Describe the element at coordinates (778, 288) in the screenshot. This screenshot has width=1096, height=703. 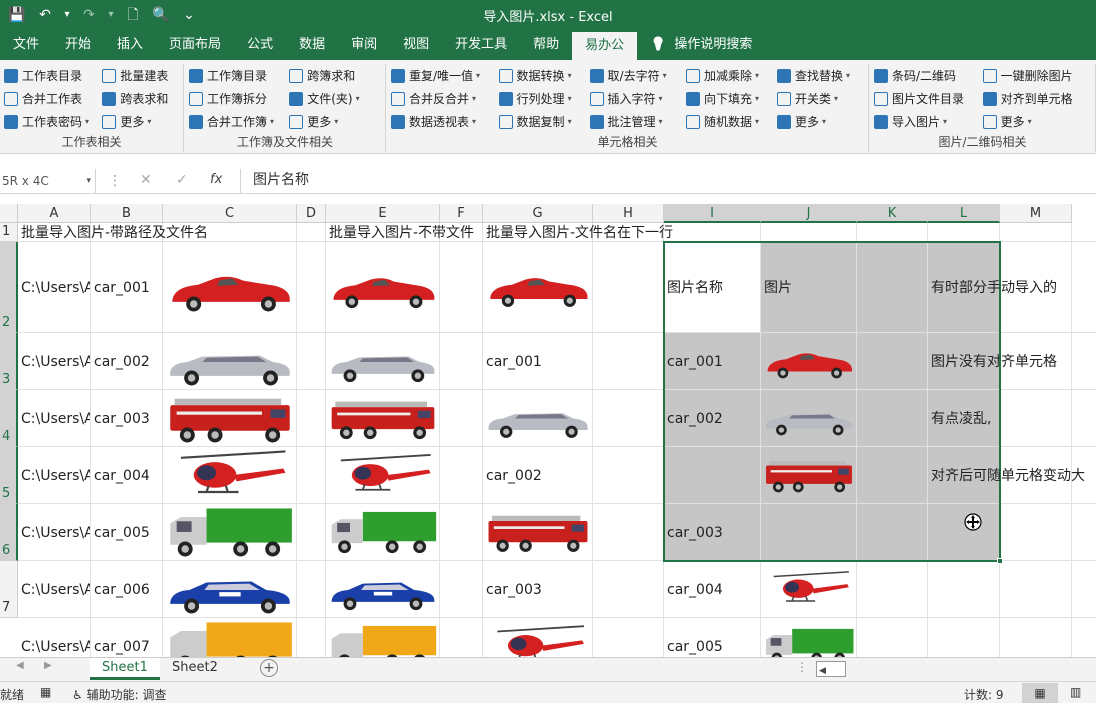
I see `cell-J2: 图片` at that location.